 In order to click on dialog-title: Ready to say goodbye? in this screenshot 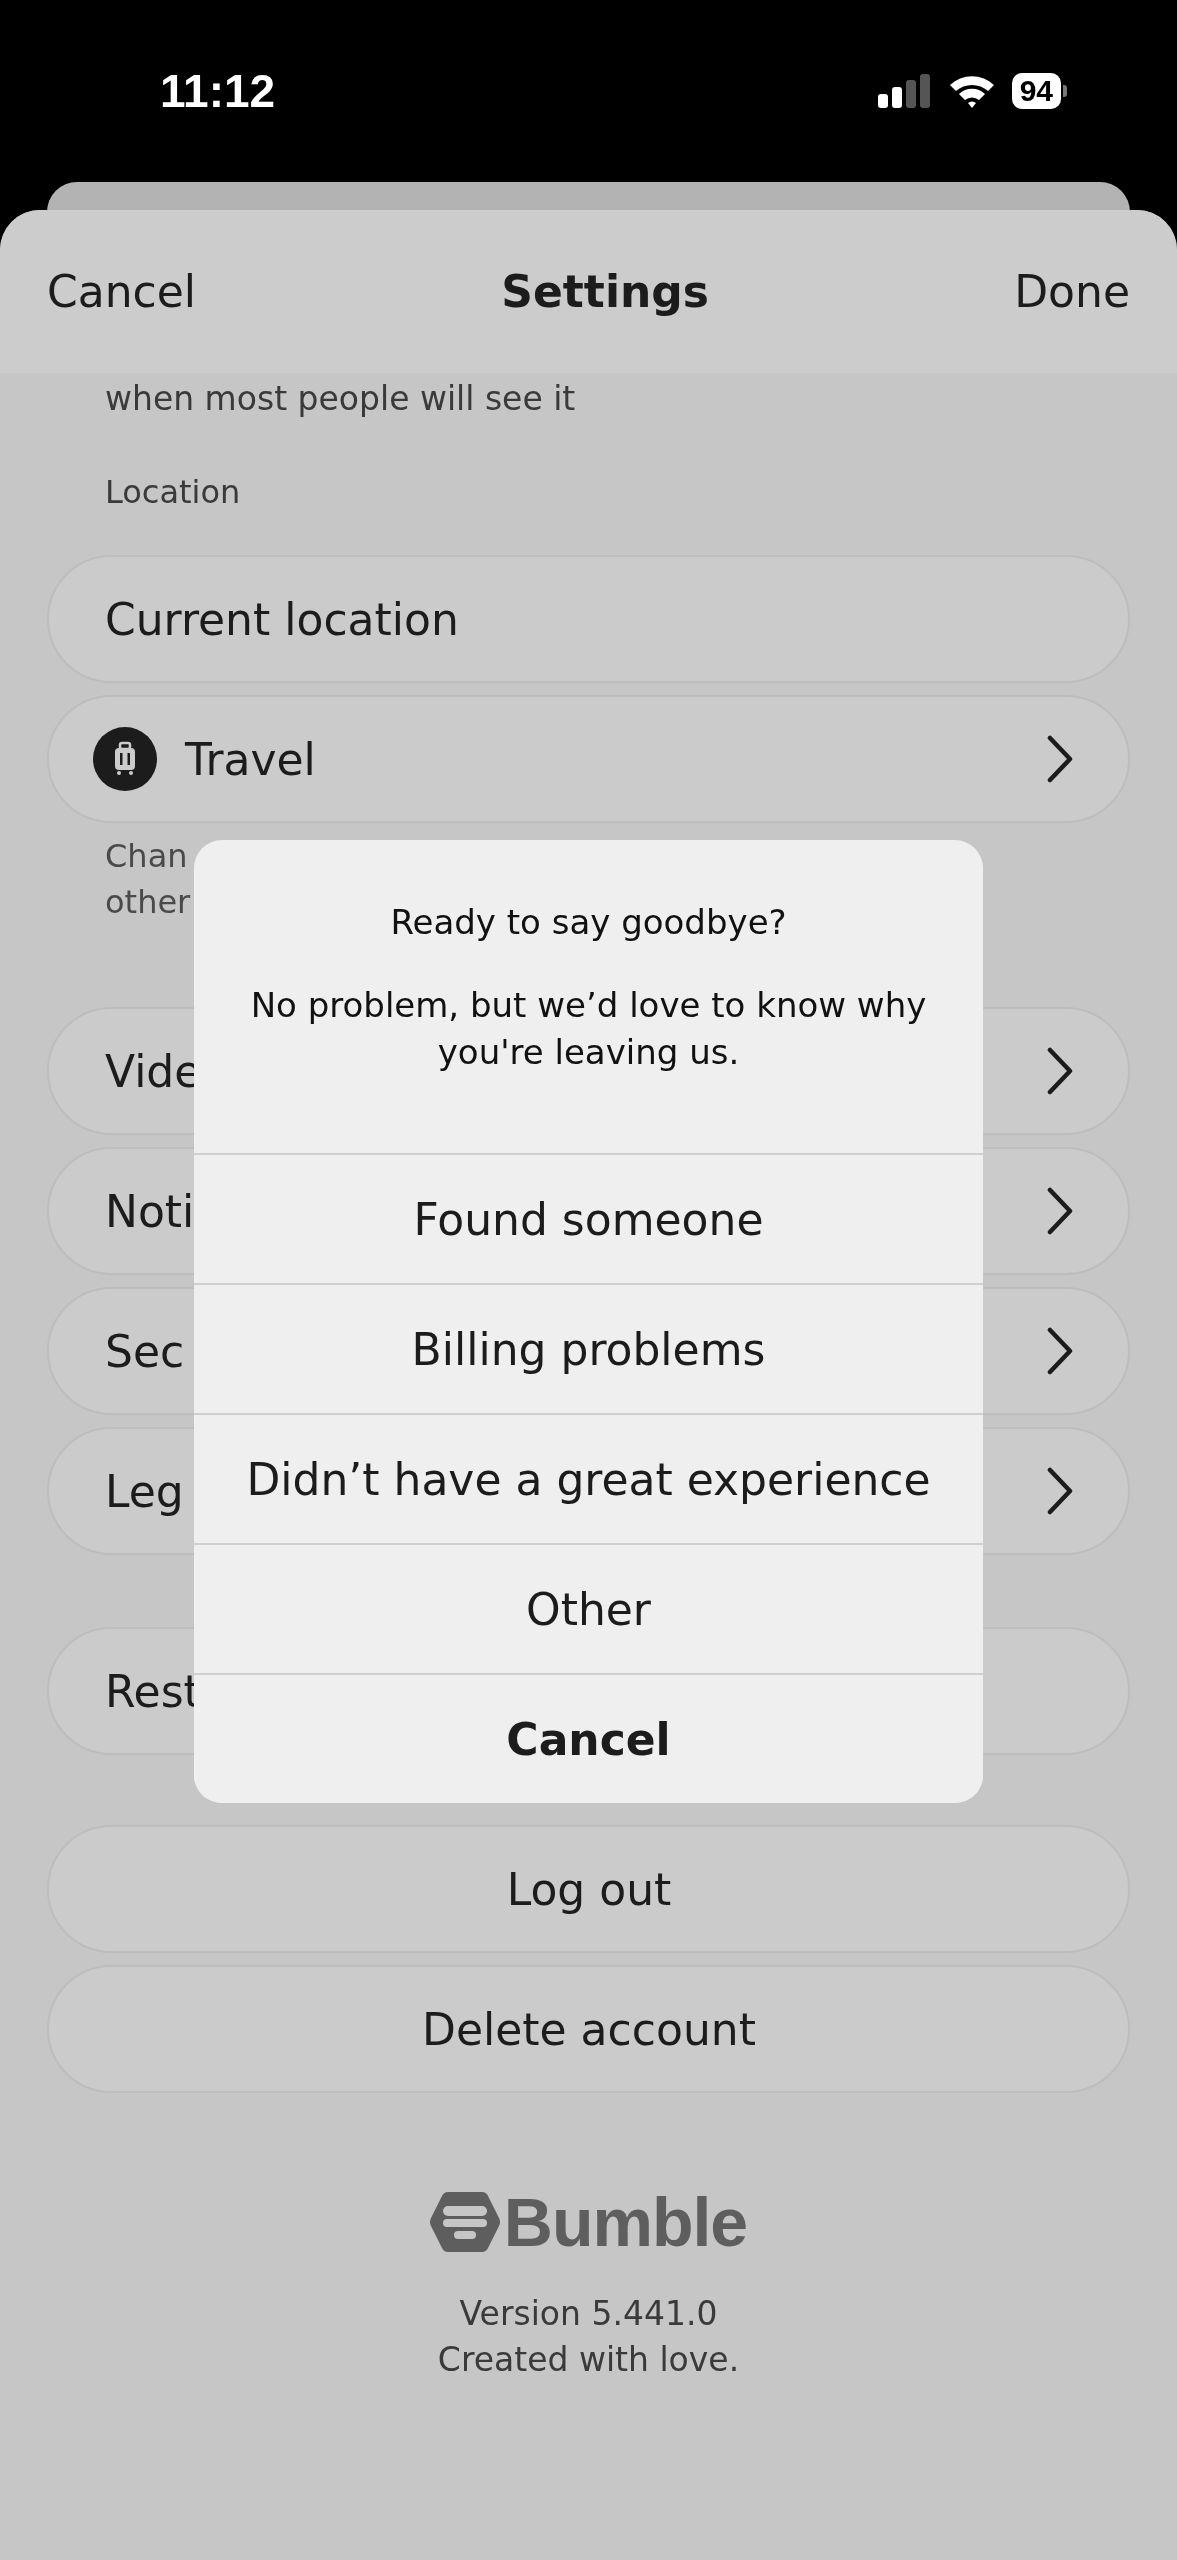, I will do `click(588, 922)`.